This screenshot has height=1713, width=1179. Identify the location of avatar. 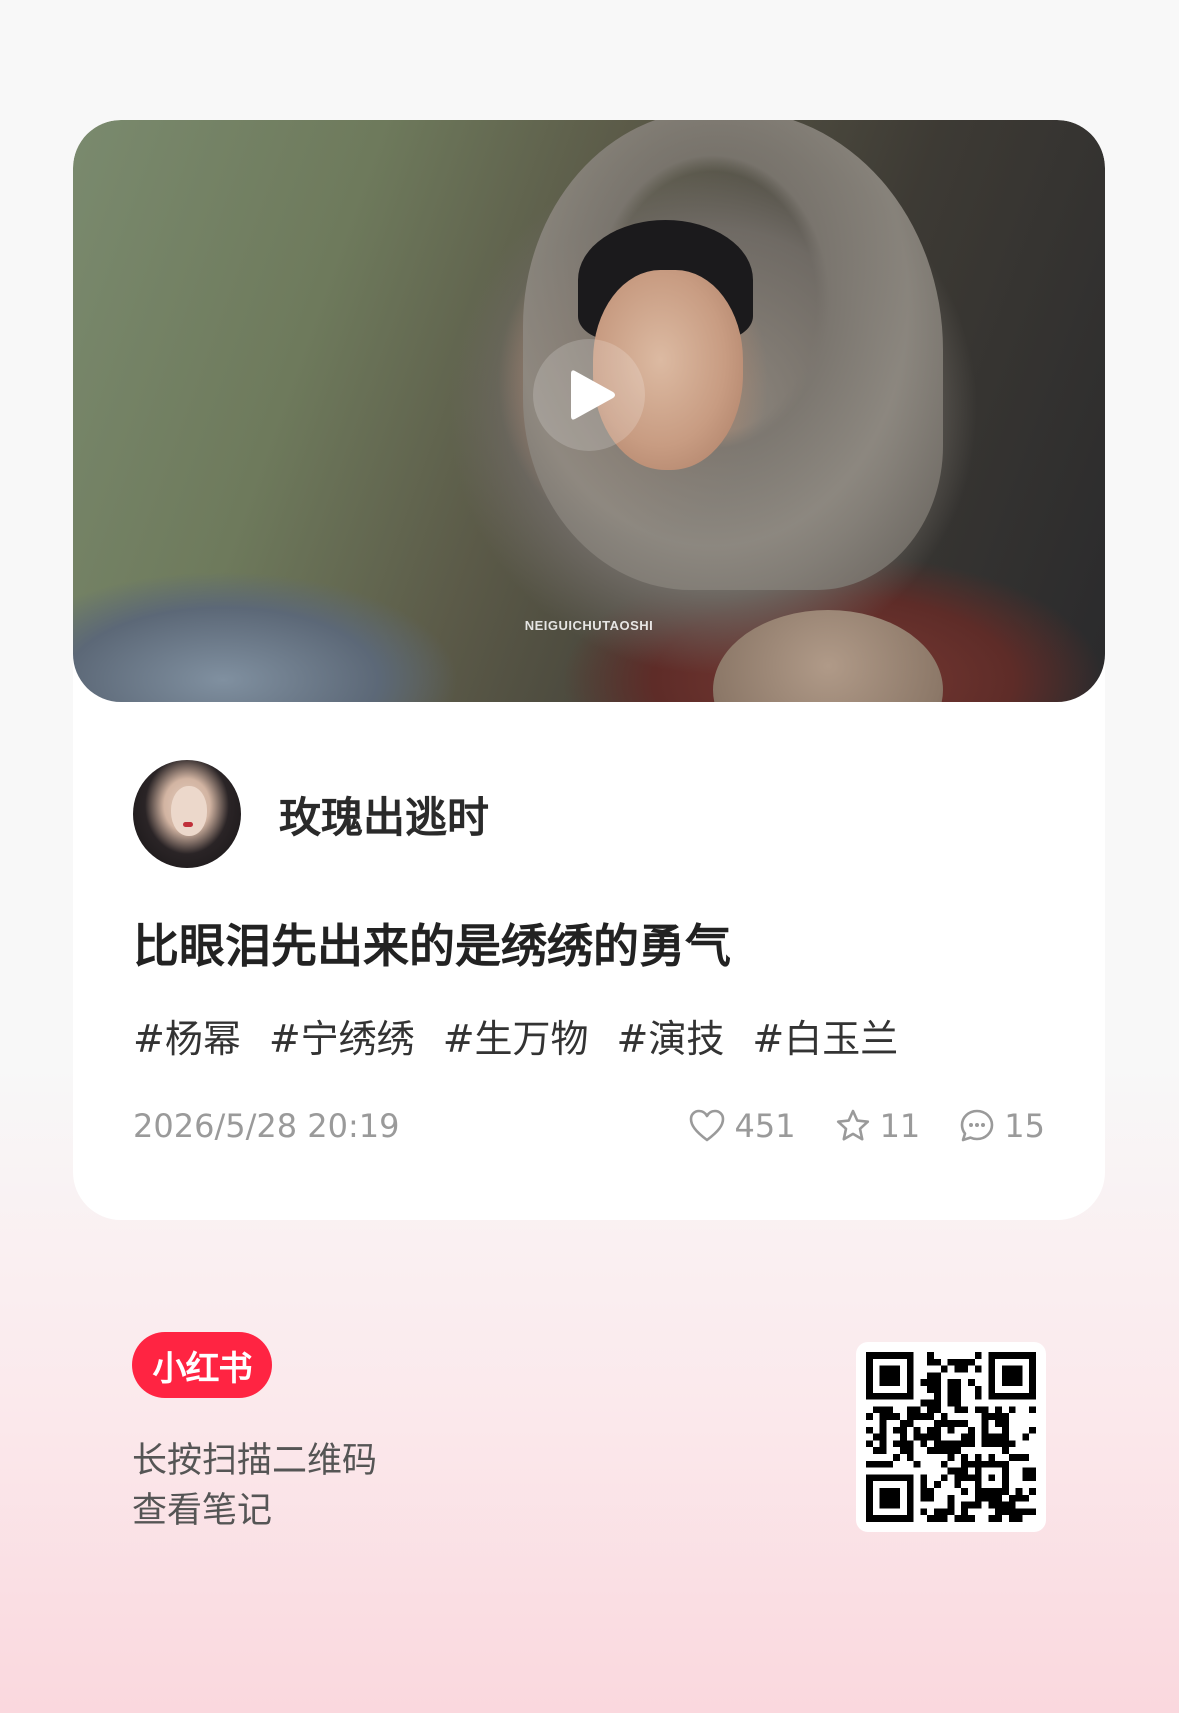
(187, 814).